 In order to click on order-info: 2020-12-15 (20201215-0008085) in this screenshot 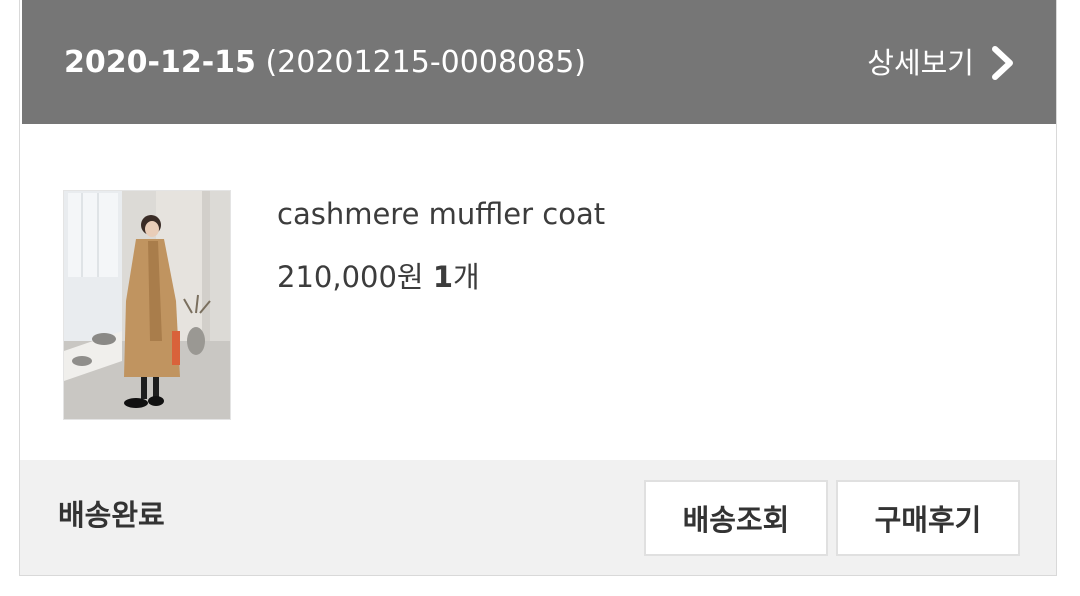, I will do `click(325, 63)`.